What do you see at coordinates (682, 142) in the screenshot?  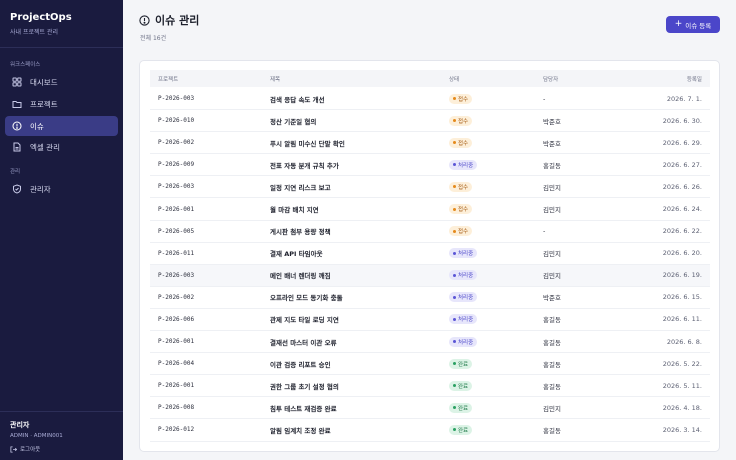 I see `created-date: 2026. 6. 29.` at bounding box center [682, 142].